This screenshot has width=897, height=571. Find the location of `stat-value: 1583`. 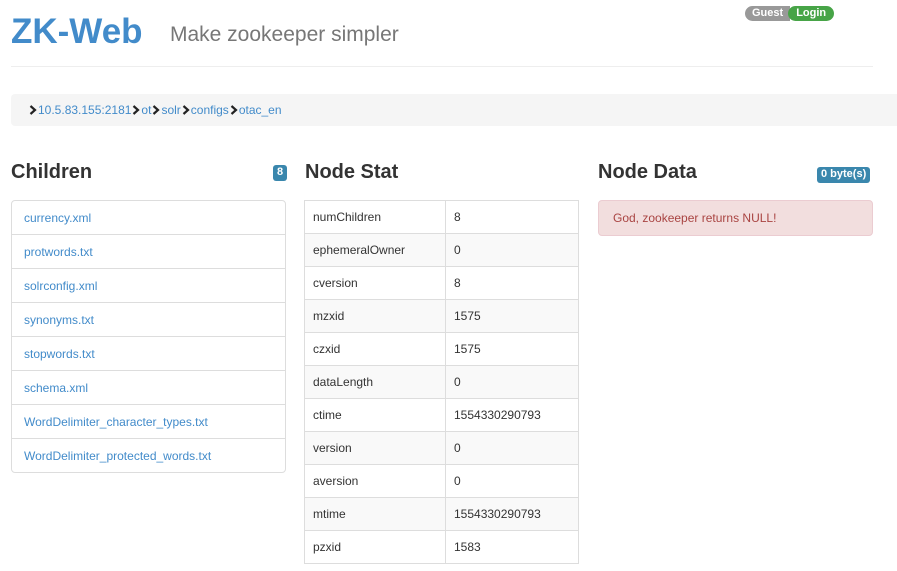

stat-value: 1583 is located at coordinates (512, 547).